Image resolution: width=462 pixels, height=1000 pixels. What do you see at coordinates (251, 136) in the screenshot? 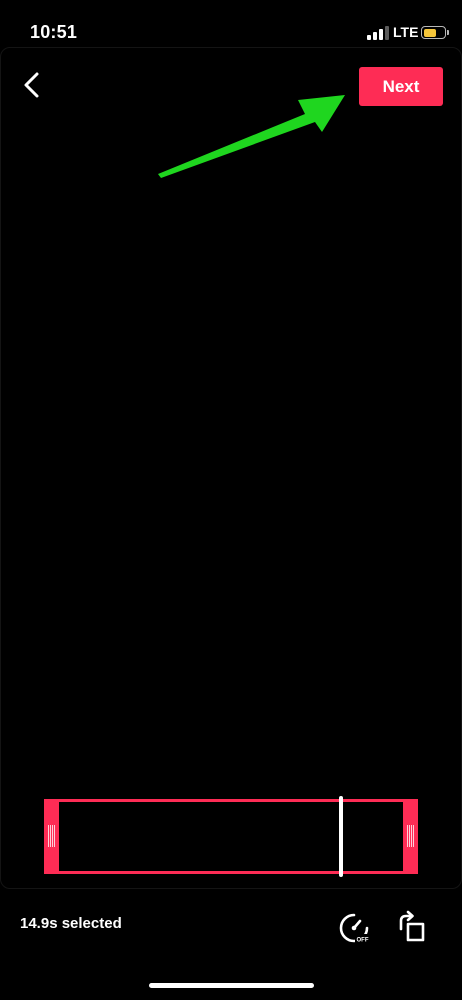
I see `arrow-pointer-icon` at bounding box center [251, 136].